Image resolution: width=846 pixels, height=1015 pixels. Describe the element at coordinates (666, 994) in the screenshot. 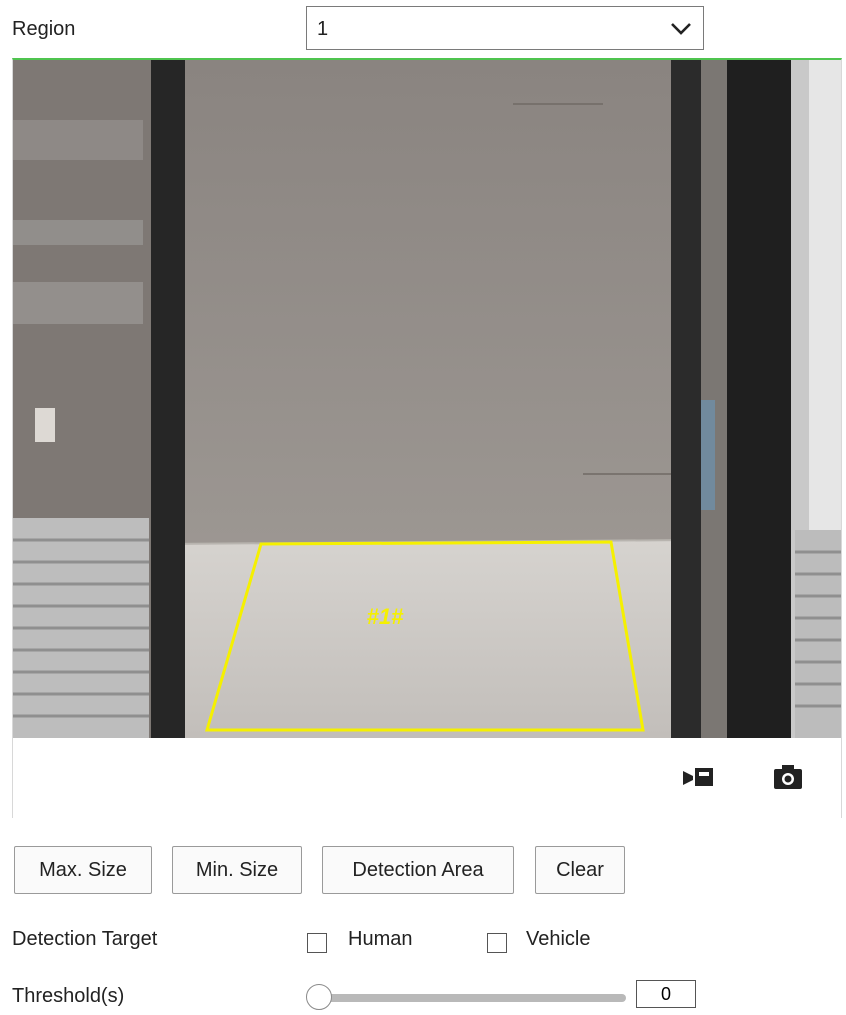

I see `threshold-input` at that location.